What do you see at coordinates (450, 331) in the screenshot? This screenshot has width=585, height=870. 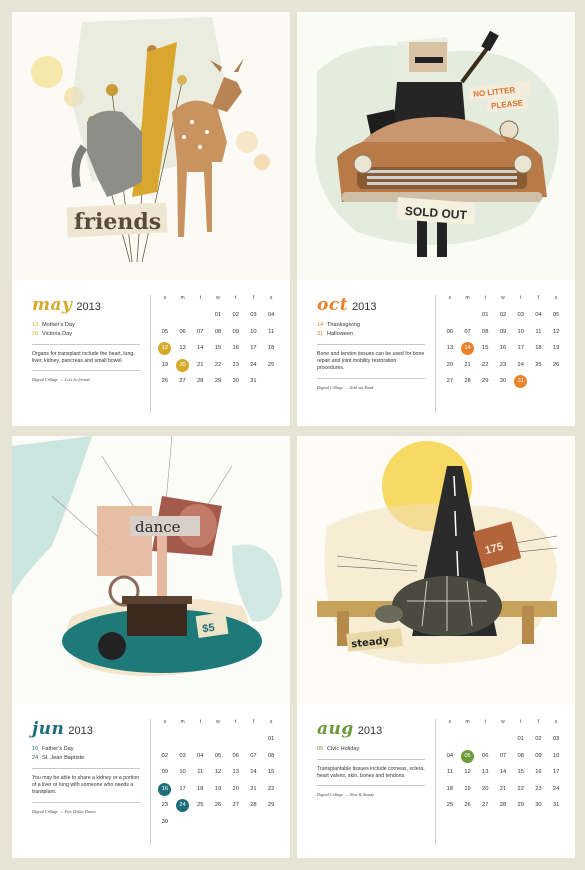 I see `calendar-day: 06` at bounding box center [450, 331].